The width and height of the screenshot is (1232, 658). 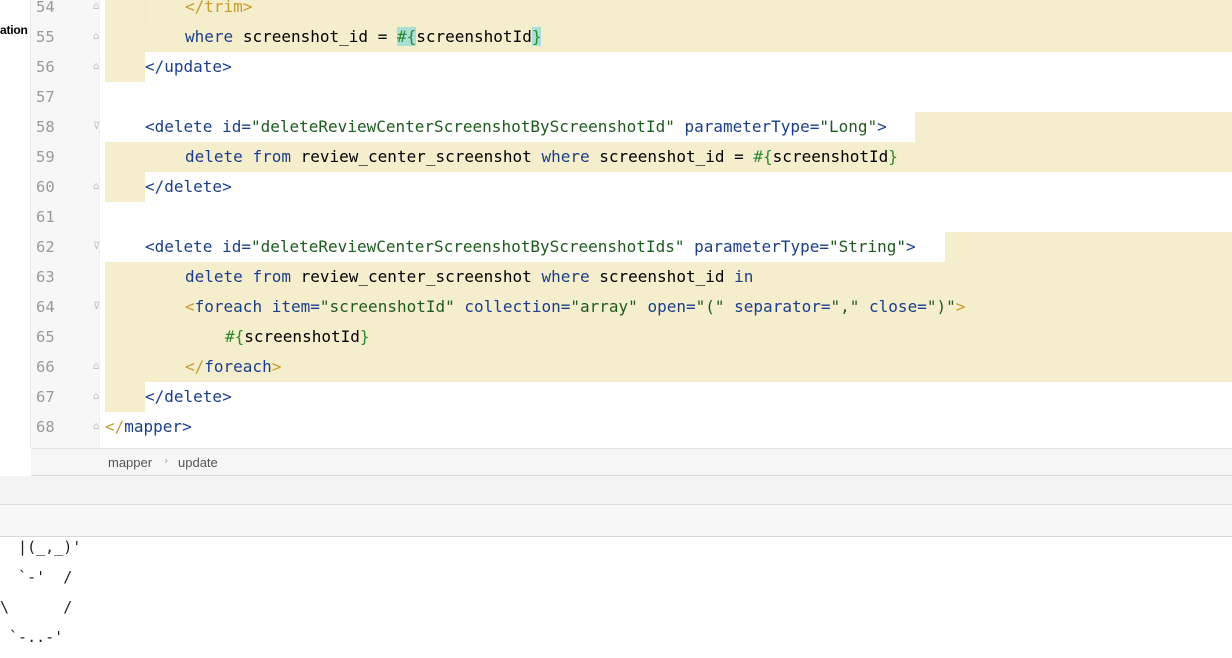 What do you see at coordinates (363, 36) in the screenshot?
I see `code-content: where screenshot_id = #{screenshotId}` at bounding box center [363, 36].